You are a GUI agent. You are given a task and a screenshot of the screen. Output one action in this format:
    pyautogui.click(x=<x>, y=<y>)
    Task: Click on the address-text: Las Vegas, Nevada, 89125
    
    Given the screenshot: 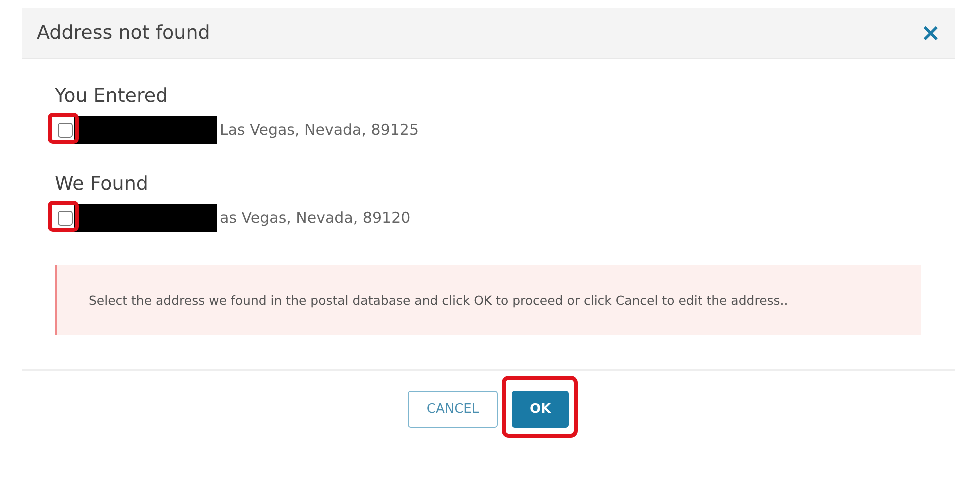 What is the action you would take?
    pyautogui.click(x=320, y=130)
    